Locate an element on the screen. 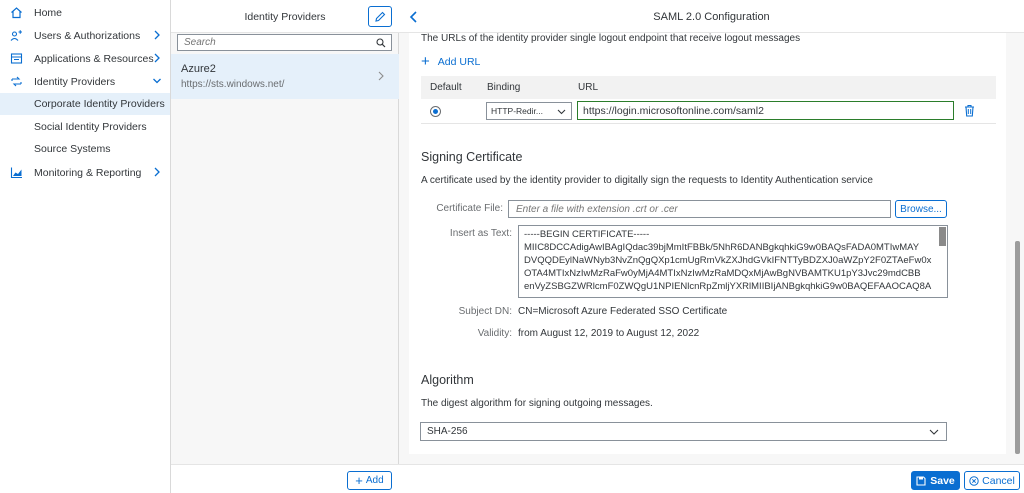 The width and height of the screenshot is (1024, 493). nav-subitem-corporate-identity-providers: Corporate Identity Providers is located at coordinates (85, 104).